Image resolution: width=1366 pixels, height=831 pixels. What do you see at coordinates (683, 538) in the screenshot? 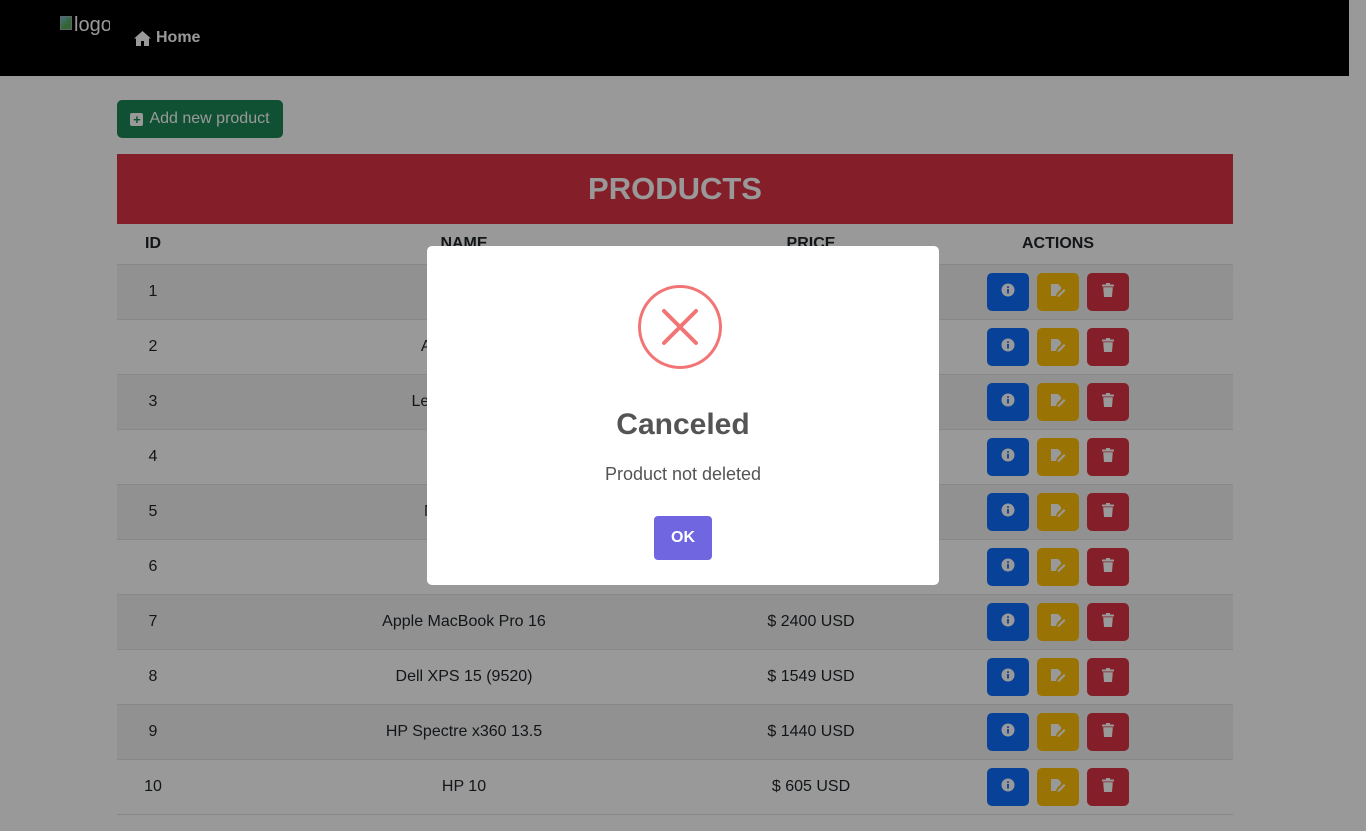
I see `ok-button: OK` at bounding box center [683, 538].